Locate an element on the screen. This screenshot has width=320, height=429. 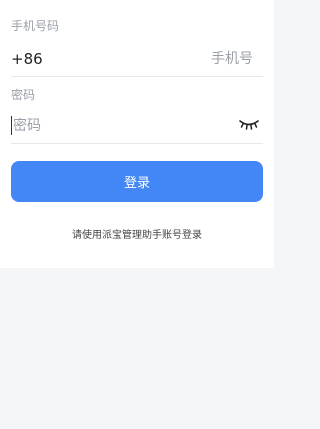
country-code-prefix: +86 is located at coordinates (27, 59).